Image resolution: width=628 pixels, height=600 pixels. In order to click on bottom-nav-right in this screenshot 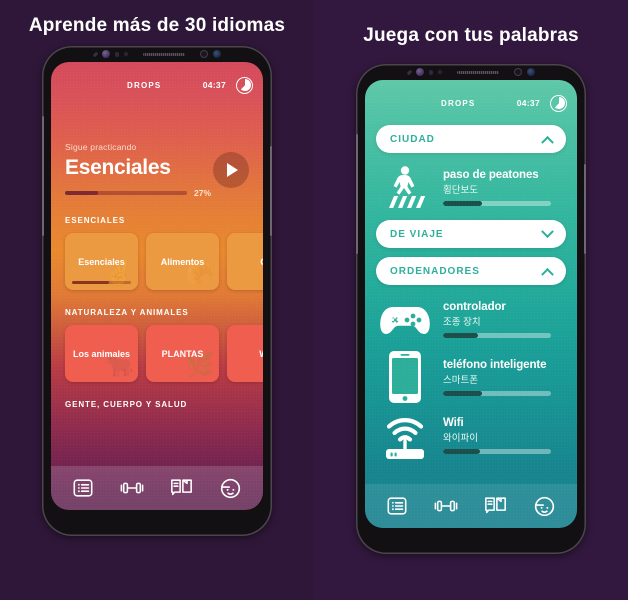, I will do `click(471, 506)`.